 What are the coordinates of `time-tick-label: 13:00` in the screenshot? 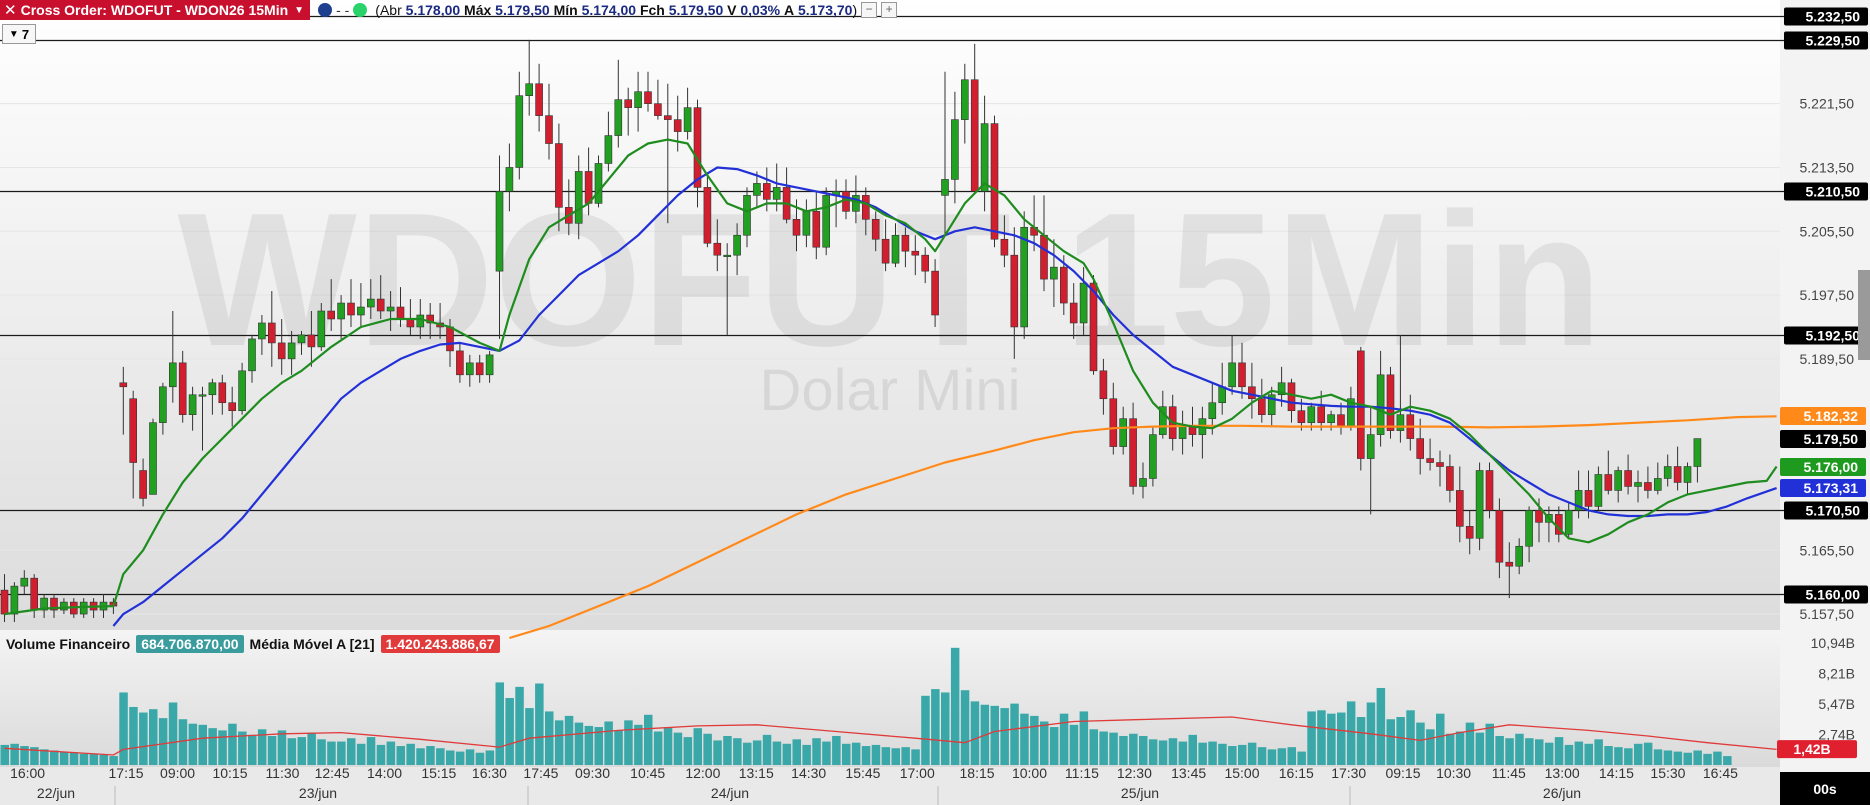 It's located at (1562, 773).